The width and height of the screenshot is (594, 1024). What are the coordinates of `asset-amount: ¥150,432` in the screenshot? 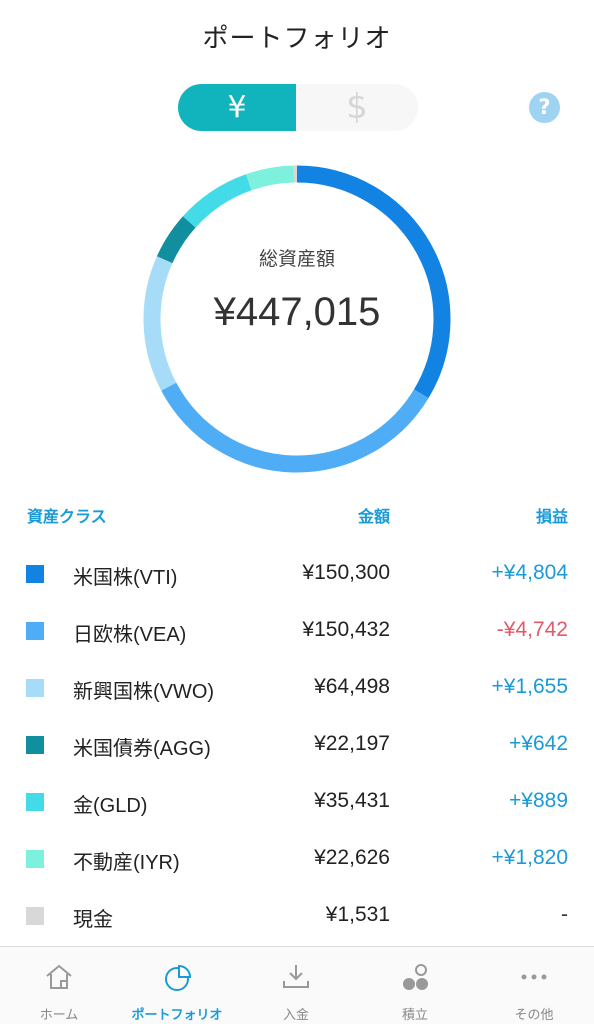 It's located at (346, 629).